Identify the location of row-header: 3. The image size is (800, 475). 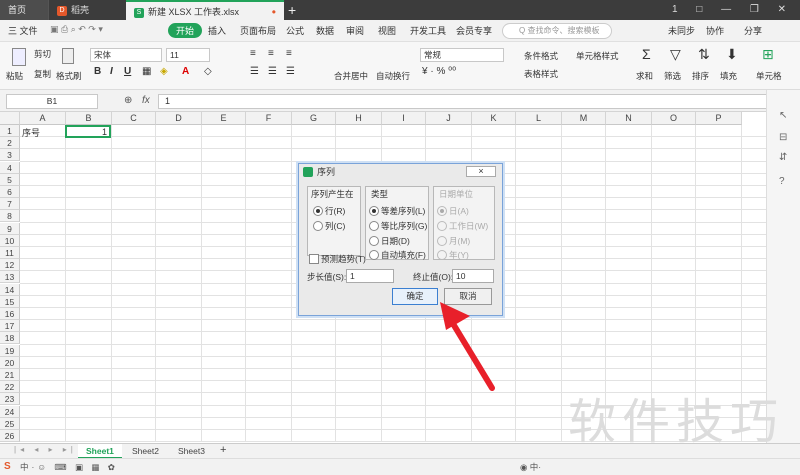
(10, 155).